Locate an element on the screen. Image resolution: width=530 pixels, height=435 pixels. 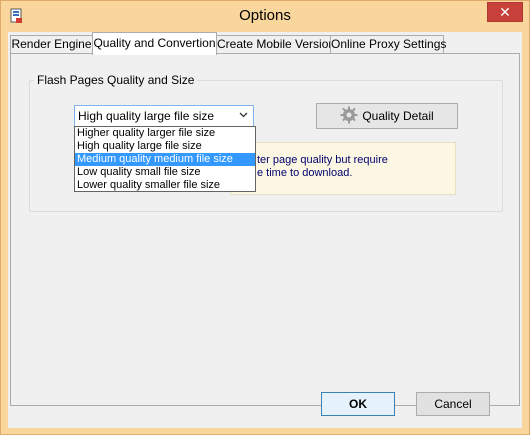
quality-select: High quality large file size is located at coordinates (164, 116).